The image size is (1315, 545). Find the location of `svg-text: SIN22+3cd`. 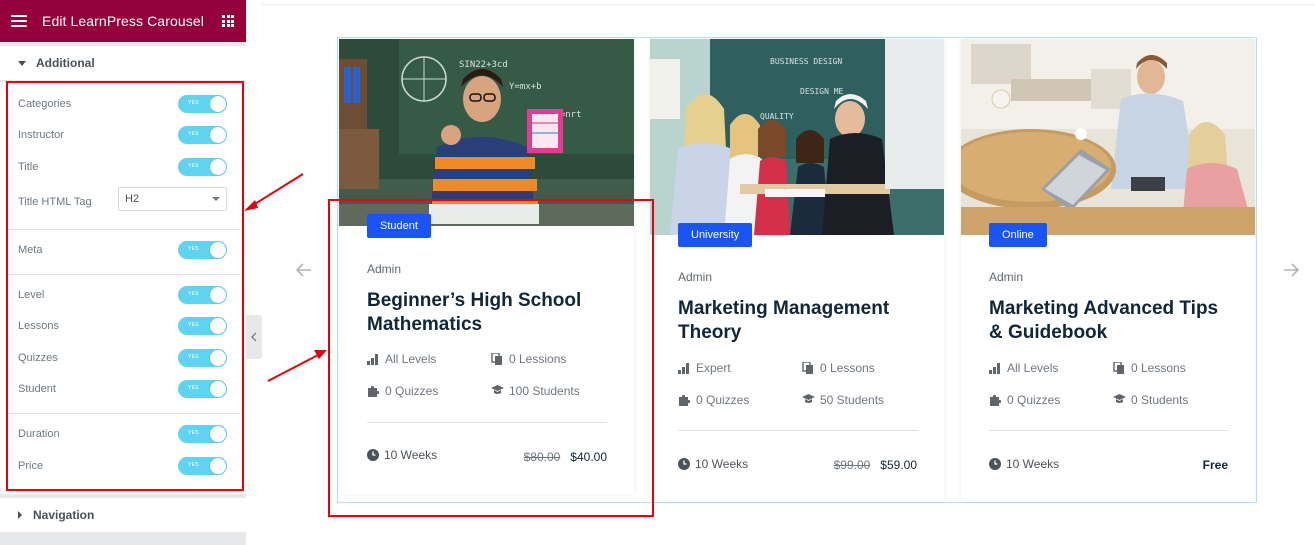

svg-text: SIN22+3cd is located at coordinates (483, 65).